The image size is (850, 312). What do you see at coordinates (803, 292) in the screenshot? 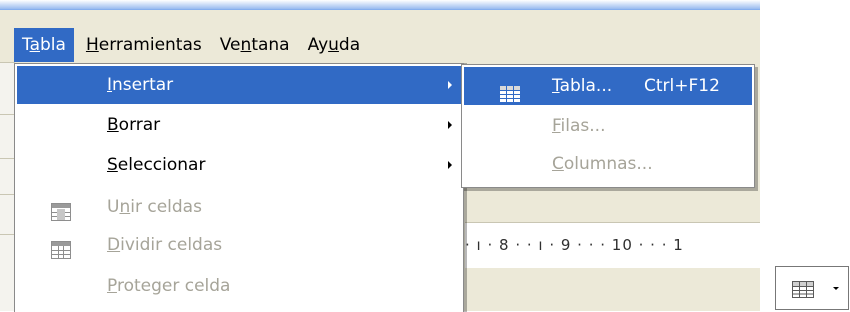
I see `table-icon` at bounding box center [803, 292].